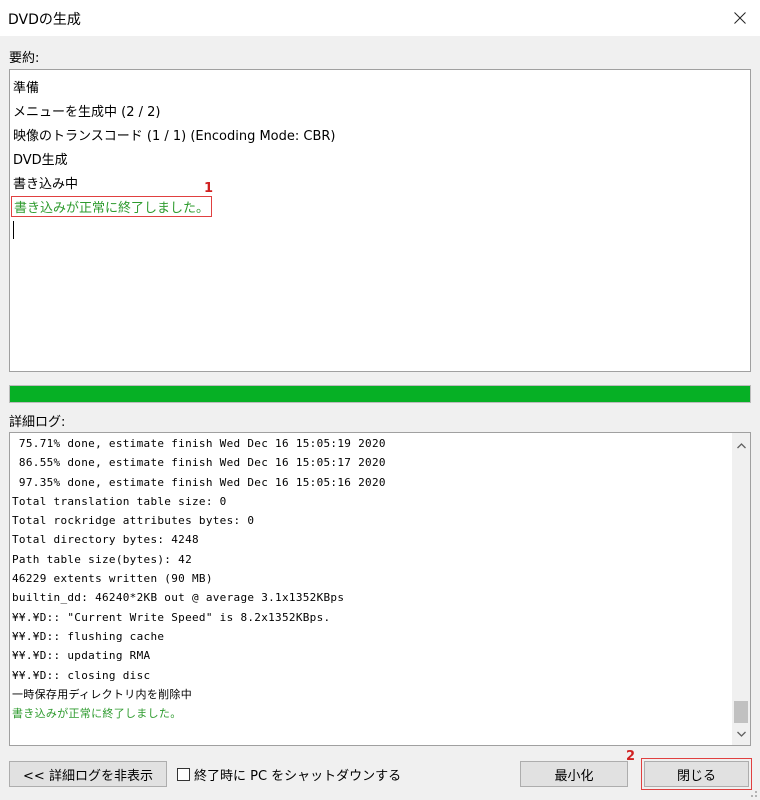 This screenshot has width=760, height=800. Describe the element at coordinates (87, 112) in the screenshot. I see `summary-line: メニューを生成中 (2 / 2)` at that location.